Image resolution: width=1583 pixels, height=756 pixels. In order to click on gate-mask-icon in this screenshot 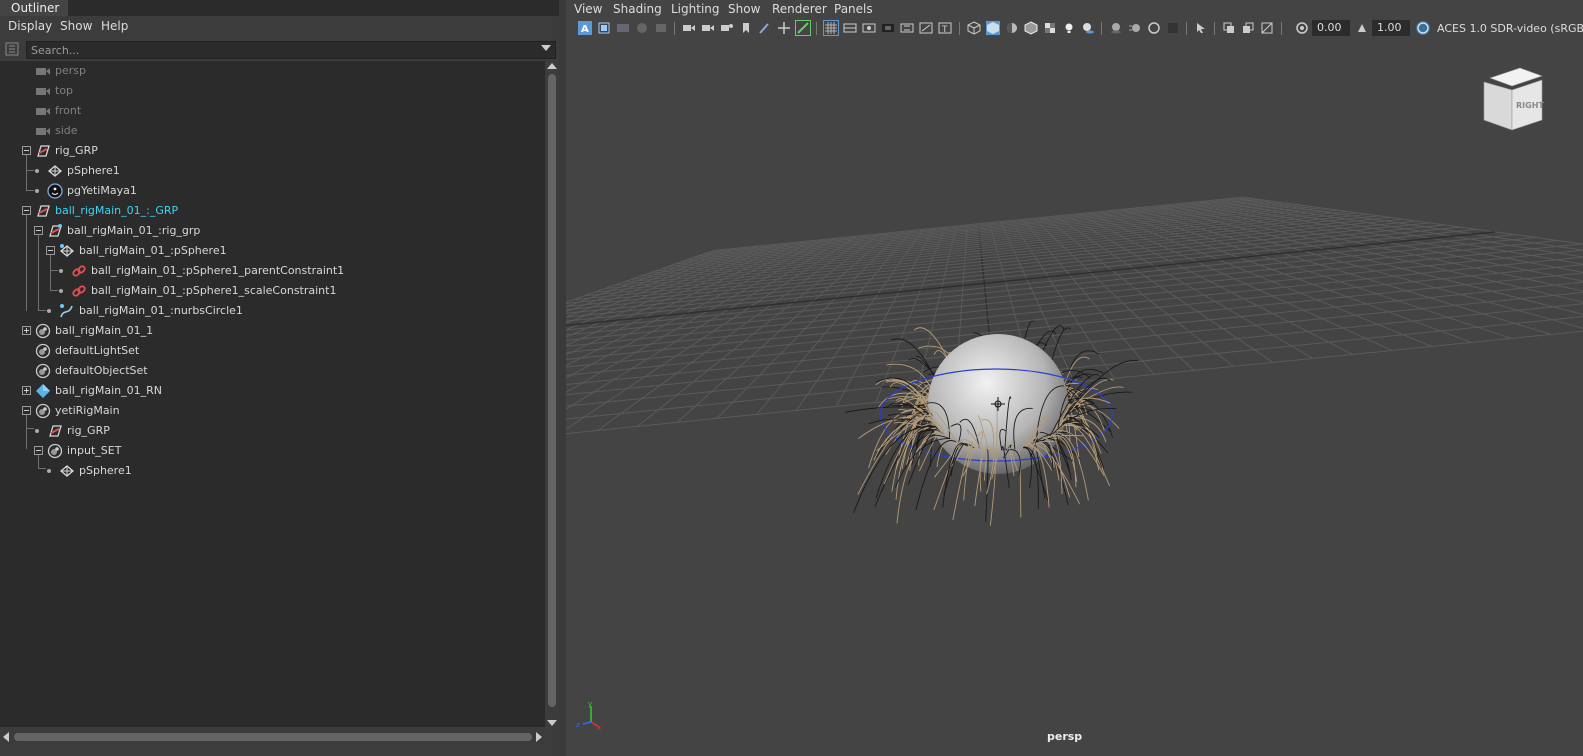, I will do `click(888, 28)`.